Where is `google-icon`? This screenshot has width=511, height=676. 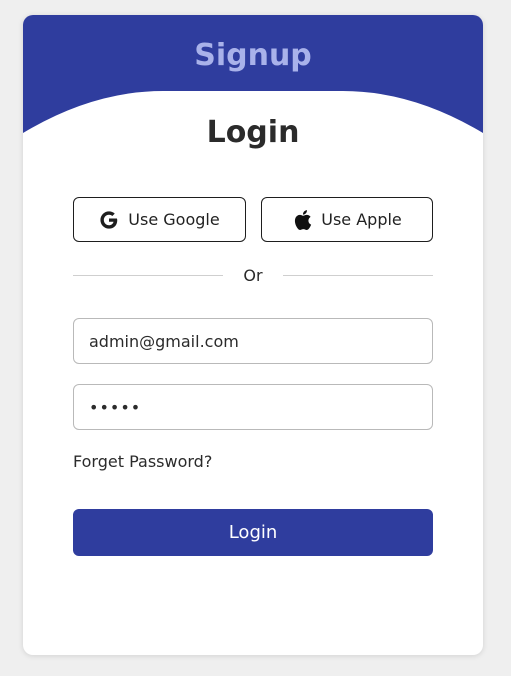 google-icon is located at coordinates (109, 219).